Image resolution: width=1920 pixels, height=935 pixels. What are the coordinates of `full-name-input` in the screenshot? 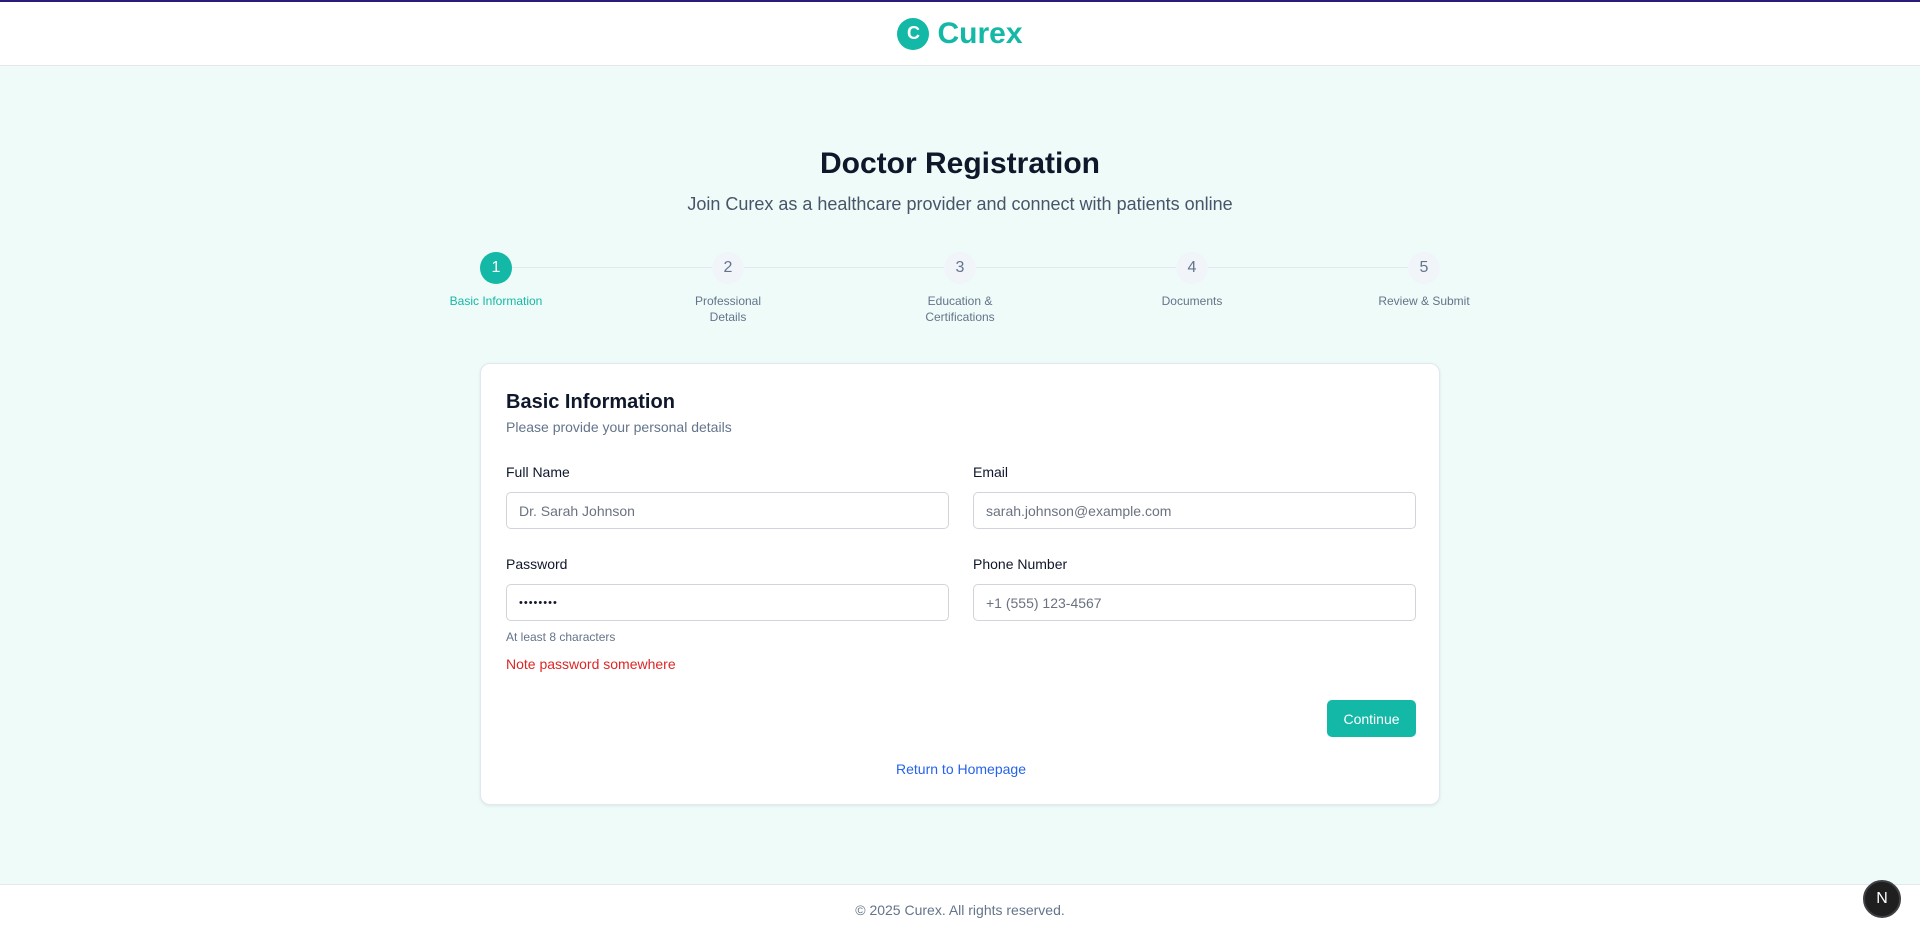 It's located at (727, 510).